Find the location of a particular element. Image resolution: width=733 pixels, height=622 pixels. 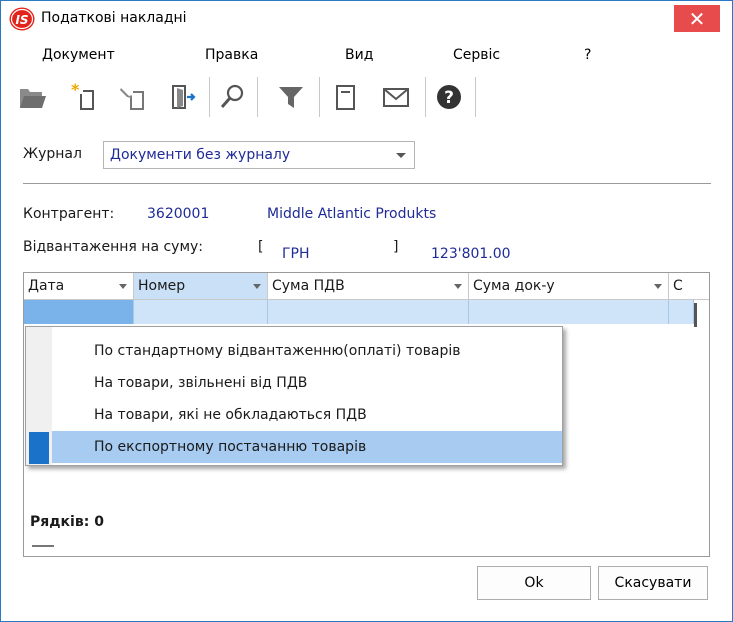

mail-icon is located at coordinates (396, 97).